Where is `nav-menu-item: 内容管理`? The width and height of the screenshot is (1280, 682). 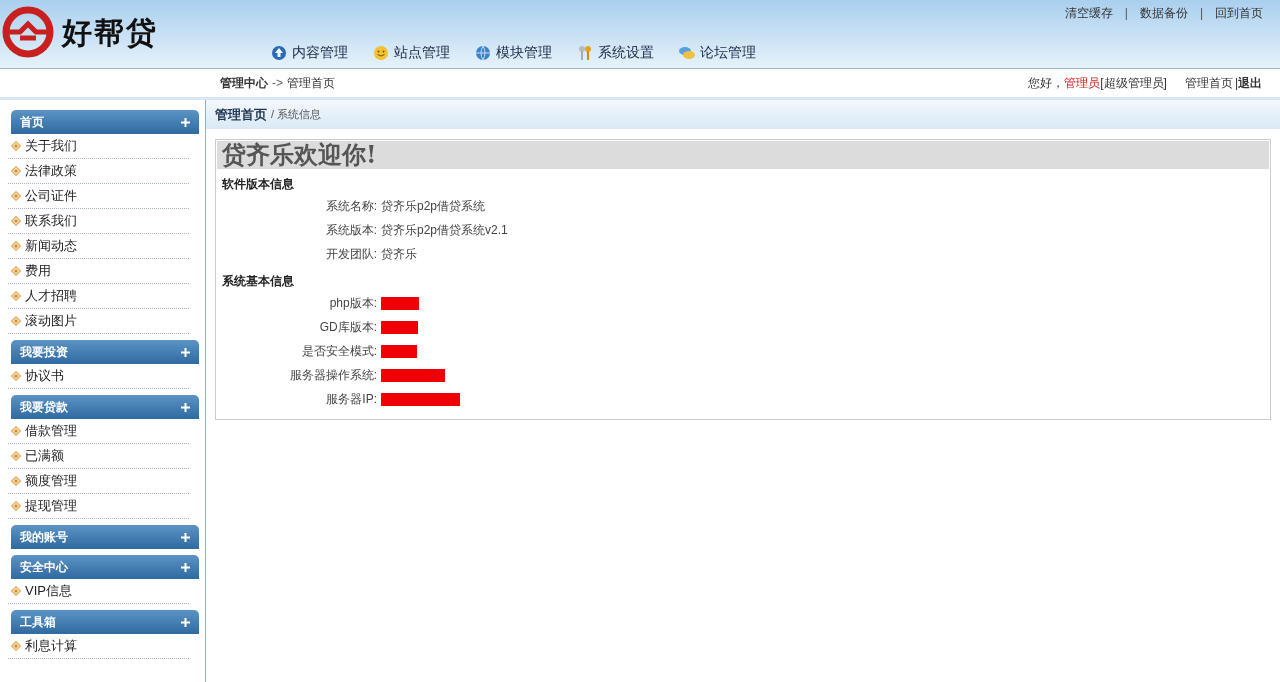 nav-menu-item: 内容管理 is located at coordinates (309, 52).